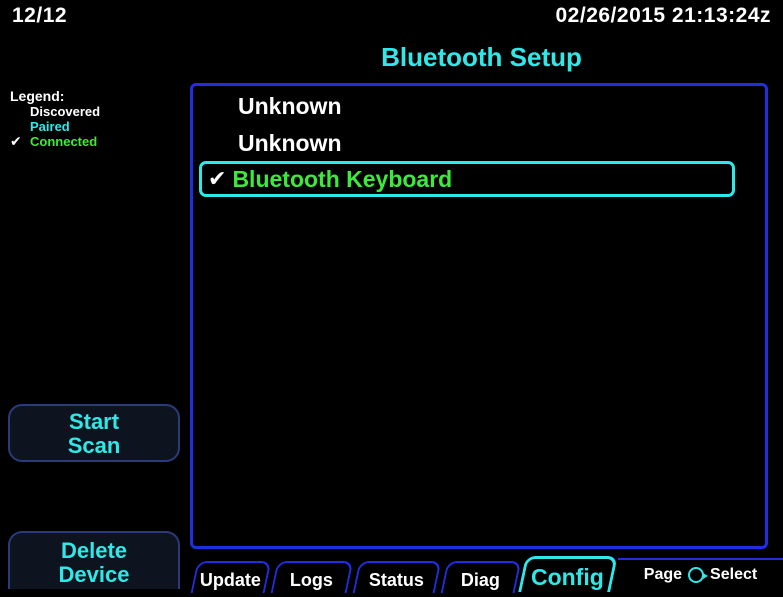 This screenshot has width=783, height=597. I want to click on legend-connected: ✔ Connected, so click(55, 141).